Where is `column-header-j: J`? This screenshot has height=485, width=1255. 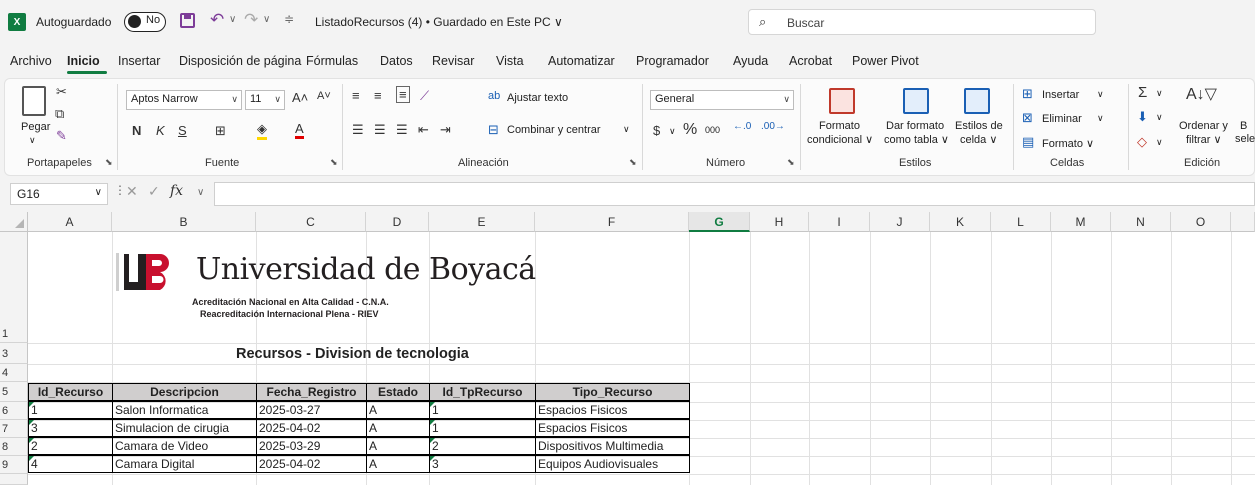 column-header-j: J is located at coordinates (900, 222).